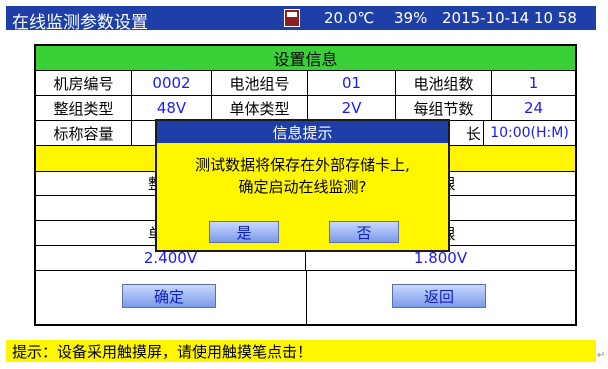 Image resolution: width=608 pixels, height=369 pixels. Describe the element at coordinates (172, 108) in the screenshot. I see `group-type-value: 48V` at that location.